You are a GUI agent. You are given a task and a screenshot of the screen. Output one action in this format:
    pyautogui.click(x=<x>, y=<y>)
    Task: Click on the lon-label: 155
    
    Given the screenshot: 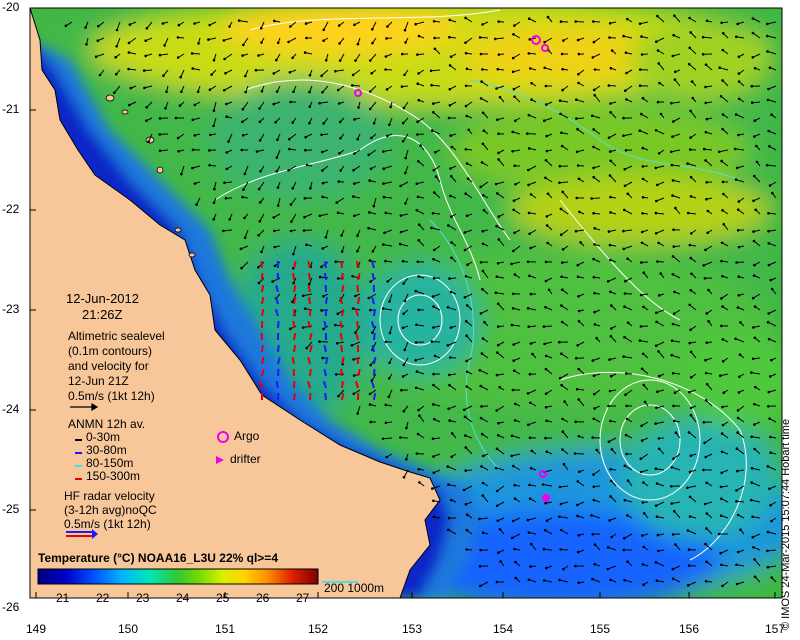 What is the action you would take?
    pyautogui.click(x=600, y=629)
    